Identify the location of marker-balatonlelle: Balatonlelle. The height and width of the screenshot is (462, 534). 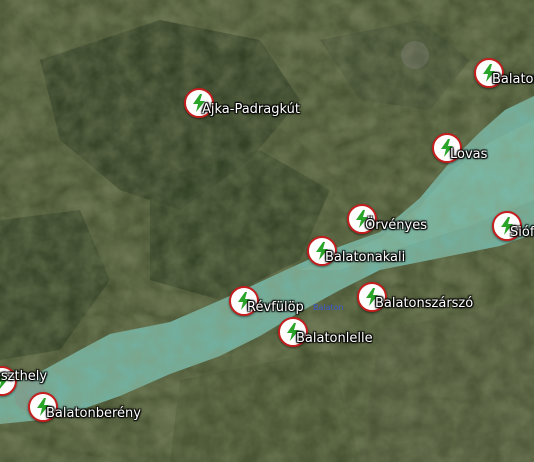
(325, 332).